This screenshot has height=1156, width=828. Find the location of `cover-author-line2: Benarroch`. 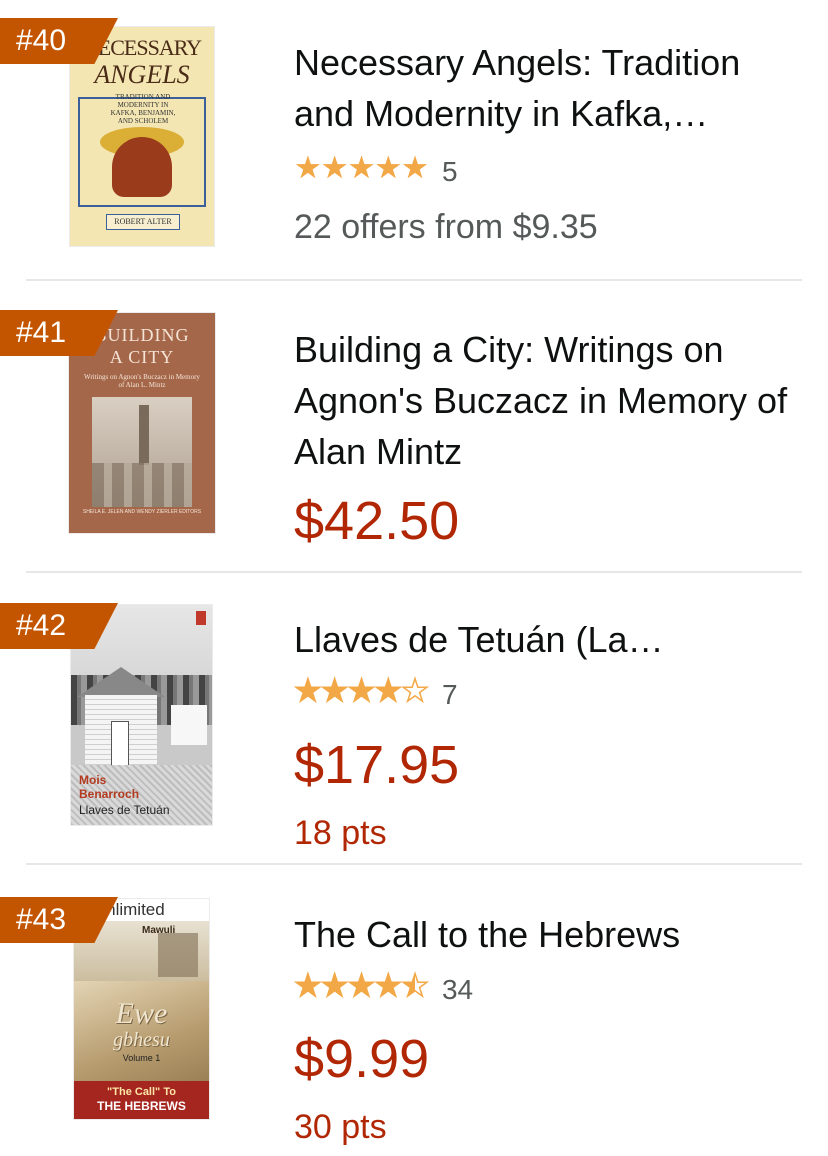

cover-author-line2: Benarroch is located at coordinates (109, 794).